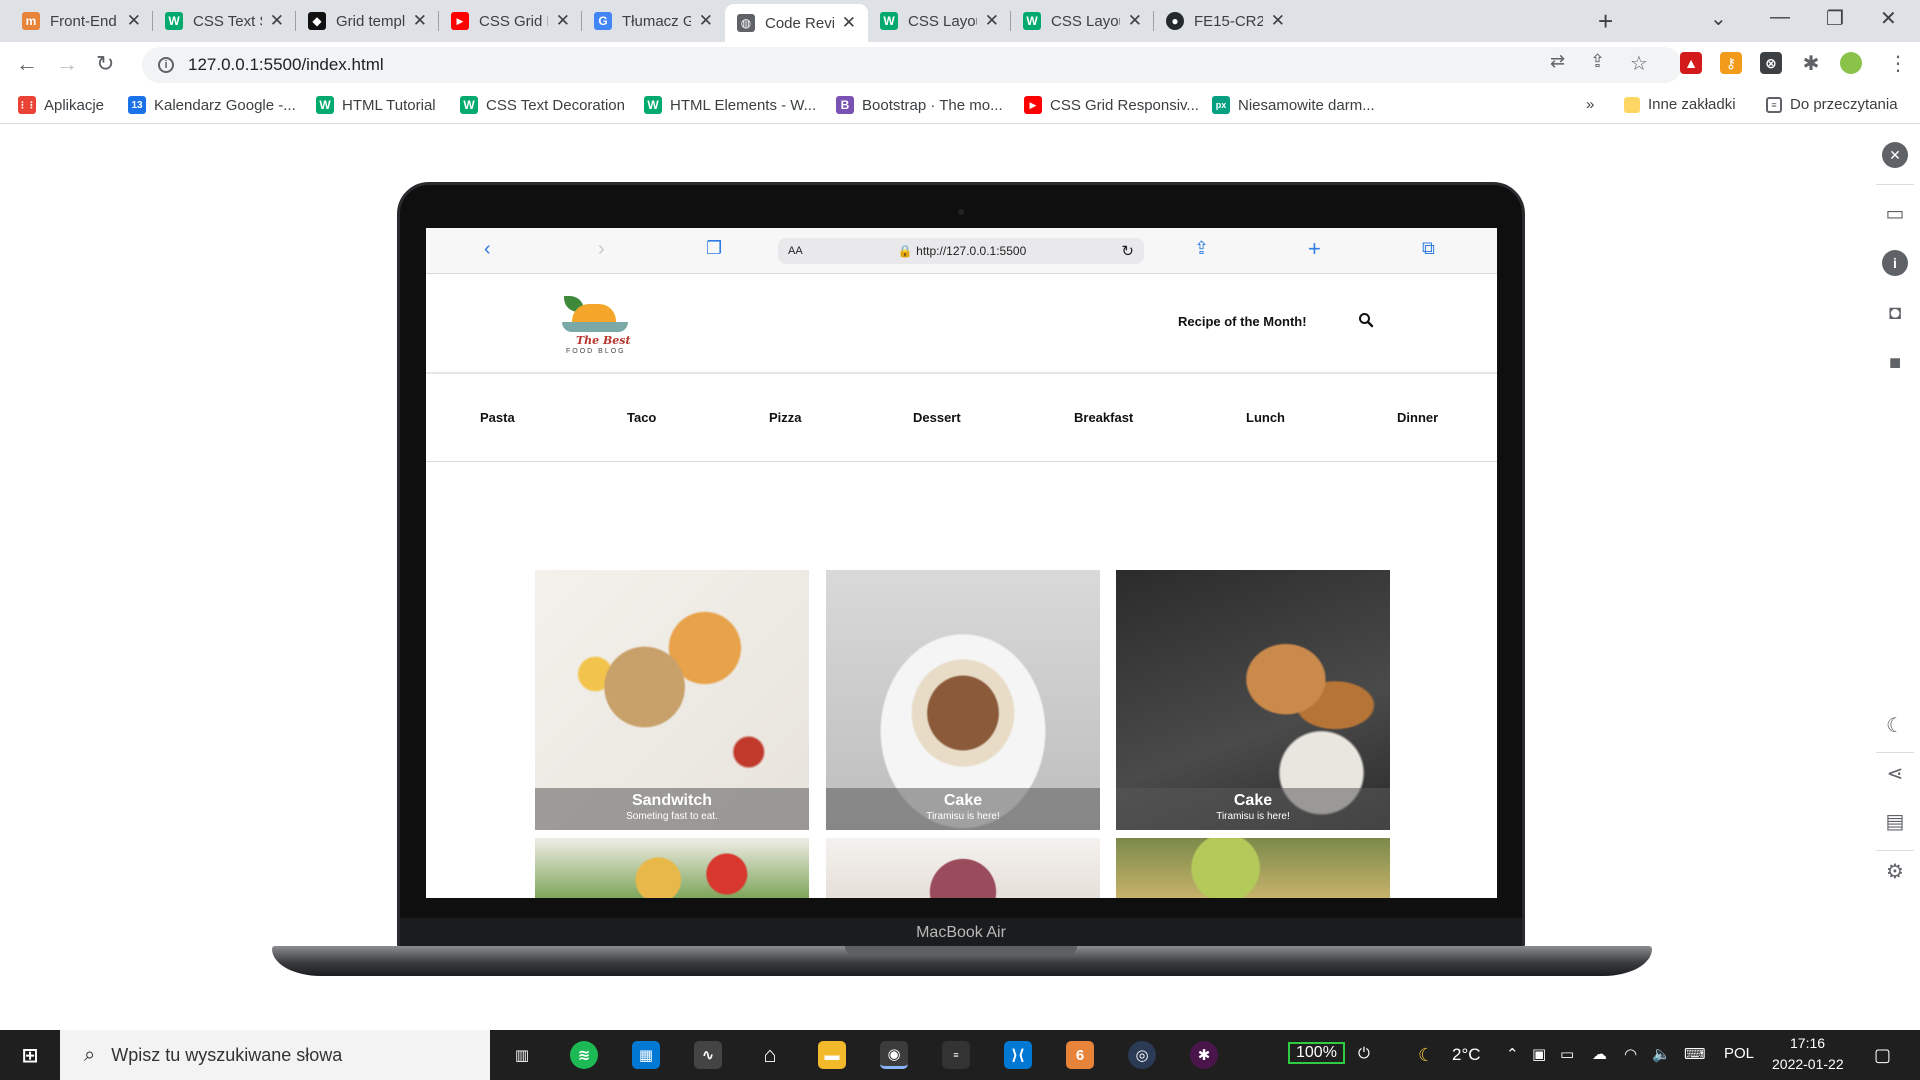 The width and height of the screenshot is (1920, 1080). I want to click on temperature: 2°C, so click(1466, 1055).